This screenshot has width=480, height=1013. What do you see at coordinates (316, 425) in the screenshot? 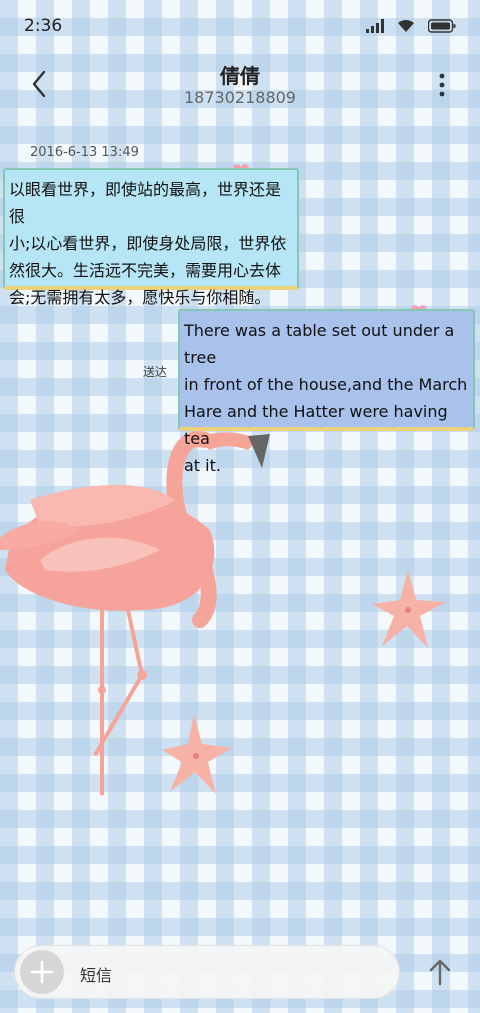
I see `message-line: Hare and the Hatter were having tea` at bounding box center [316, 425].